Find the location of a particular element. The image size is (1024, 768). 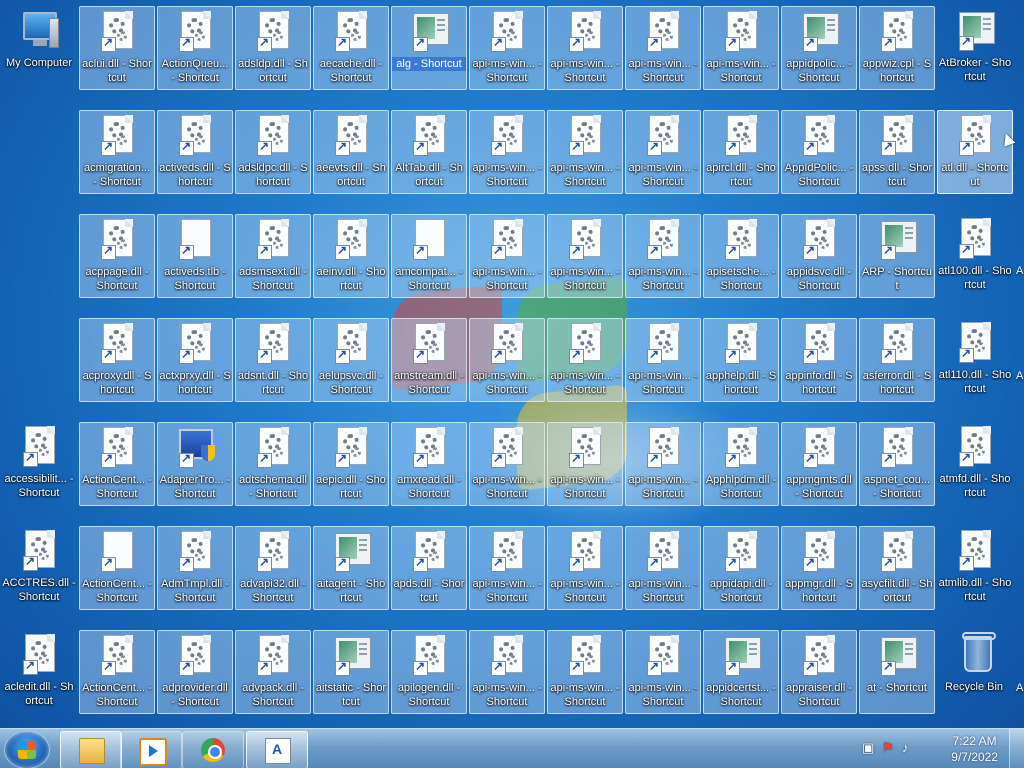

desktop-icon: adsldp.dll - Shortcut is located at coordinates (273, 48).